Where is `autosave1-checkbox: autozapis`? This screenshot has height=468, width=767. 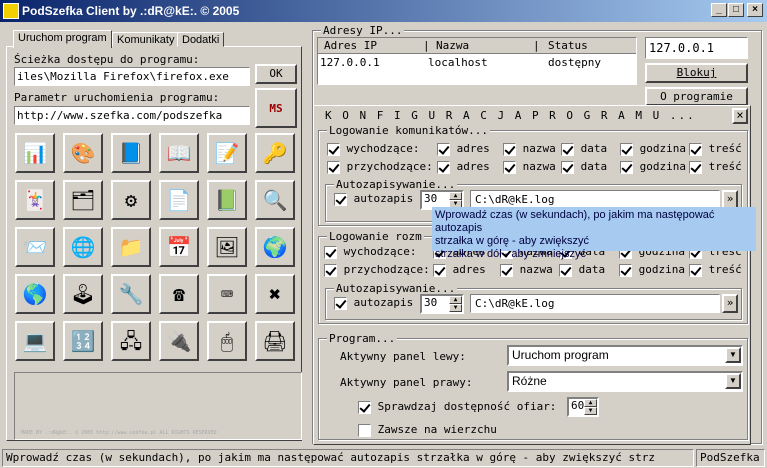
autosave1-checkbox: autozapis is located at coordinates (373, 199).